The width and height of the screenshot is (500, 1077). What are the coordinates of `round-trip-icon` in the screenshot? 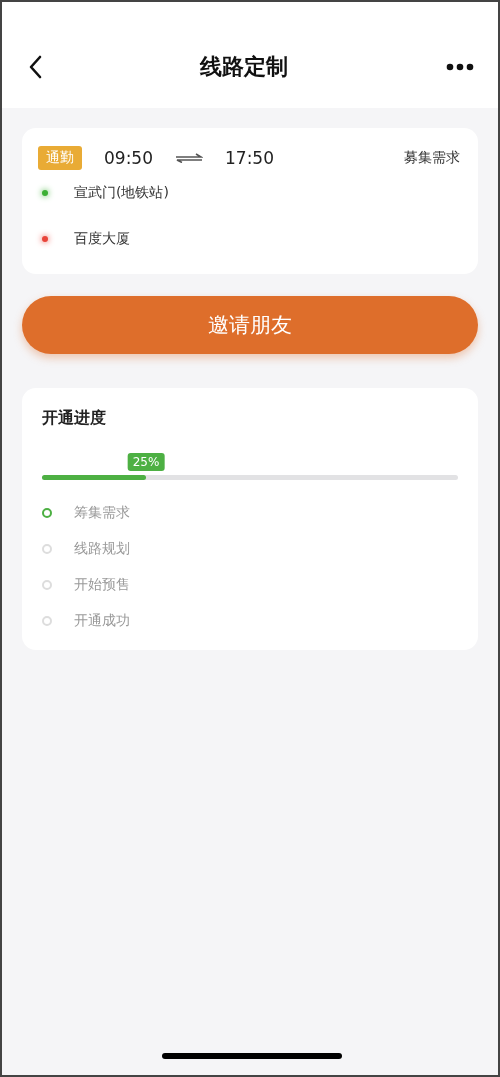 It's located at (189, 158).